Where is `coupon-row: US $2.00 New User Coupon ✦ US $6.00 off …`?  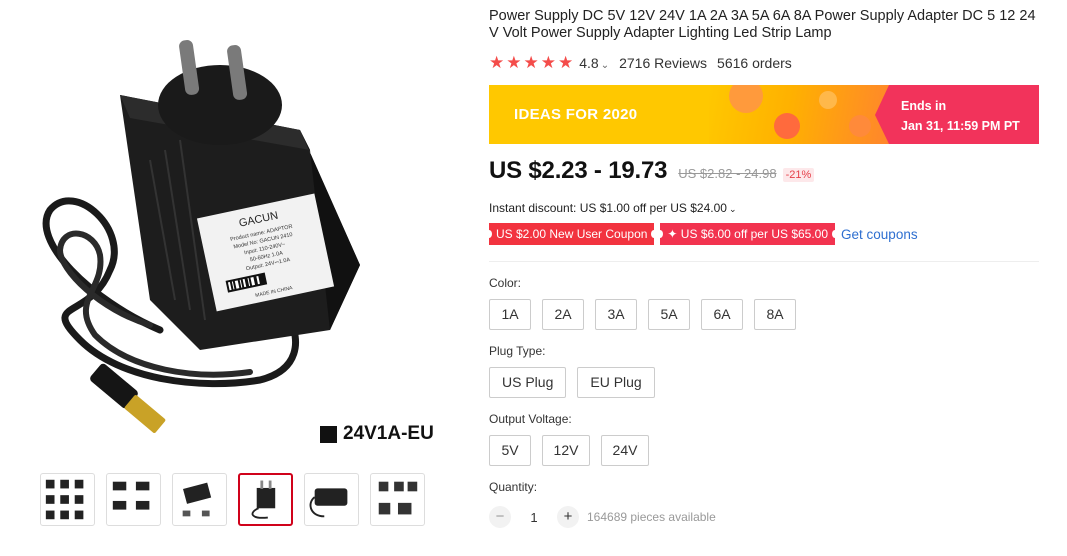
coupon-row: US $2.00 New User Coupon ✦ US $6.00 off … is located at coordinates (767, 234).